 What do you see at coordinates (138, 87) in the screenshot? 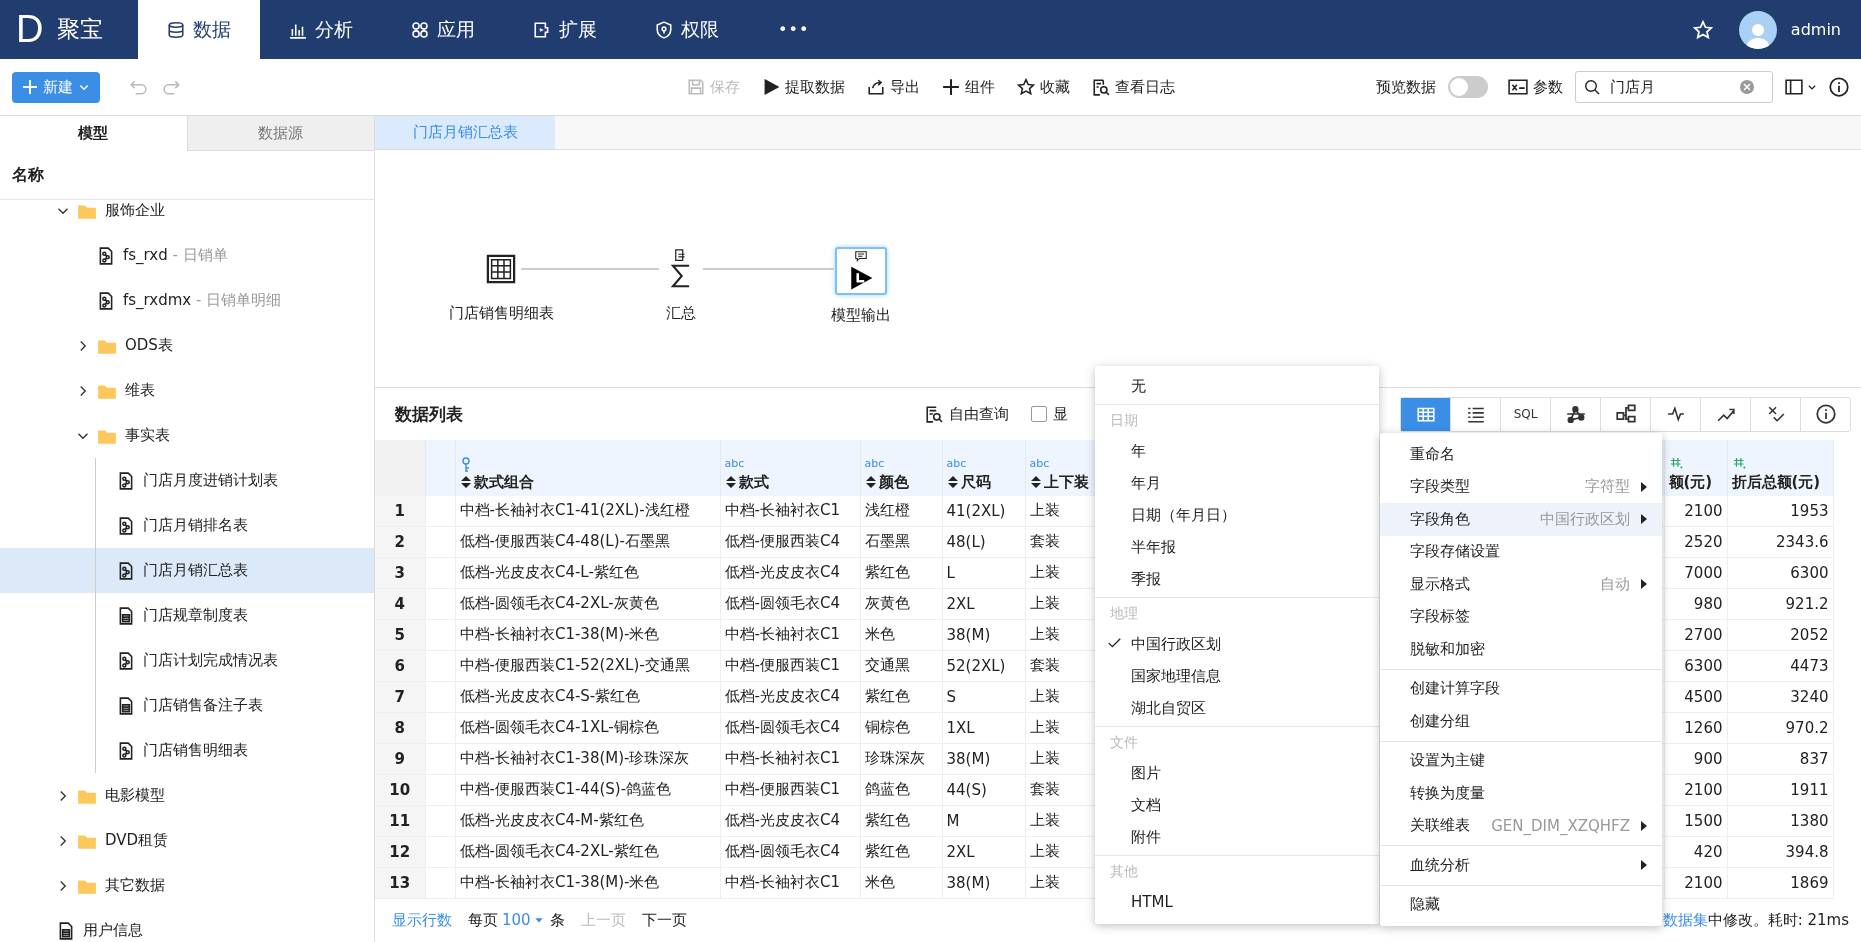
I see `undo-icon` at bounding box center [138, 87].